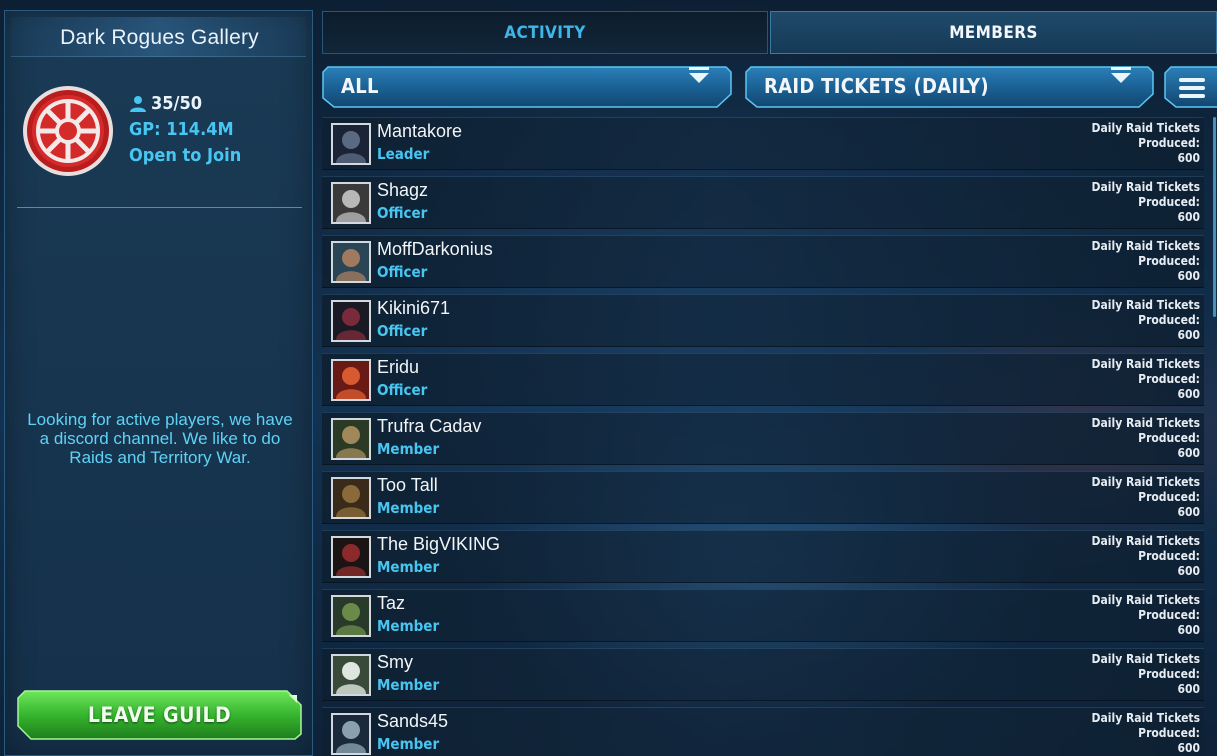  I want to click on member-role: Leader, so click(403, 154).